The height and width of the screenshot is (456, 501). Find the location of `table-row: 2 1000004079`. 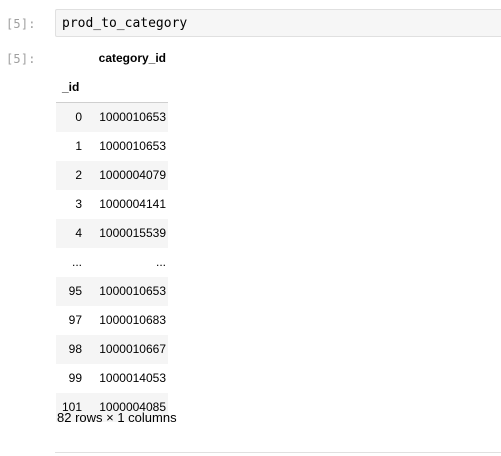

table-row: 2 1000004079 is located at coordinates (112, 175).